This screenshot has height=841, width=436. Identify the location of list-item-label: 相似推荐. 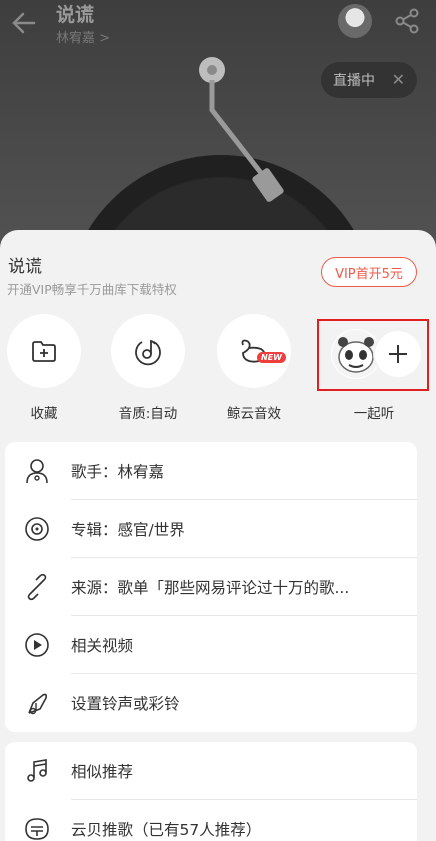
(102, 772).